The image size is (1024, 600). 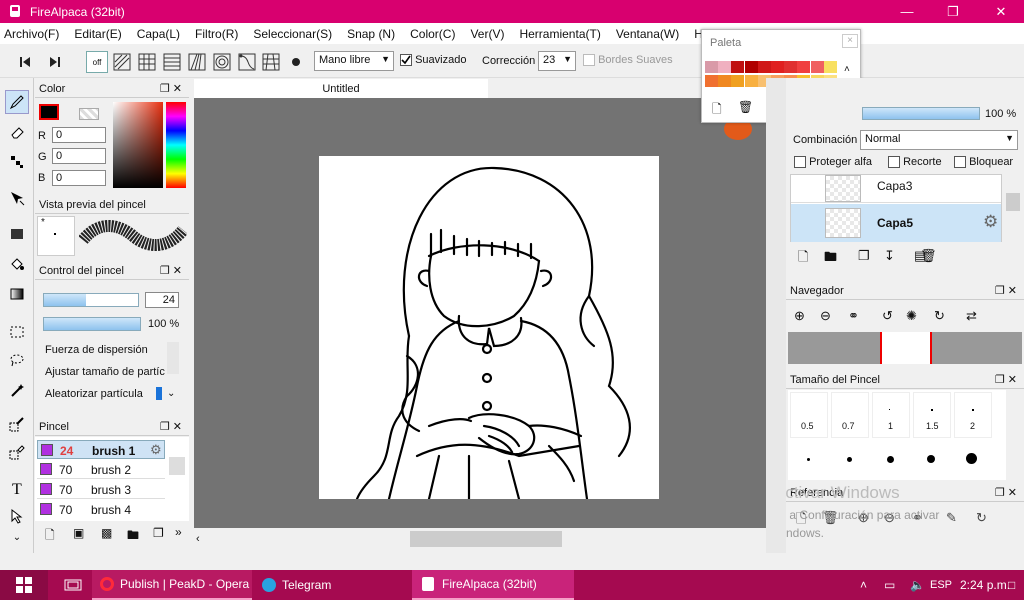 What do you see at coordinates (101, 469) in the screenshot?
I see `brush-item-2: 70 brush 2` at bounding box center [101, 469].